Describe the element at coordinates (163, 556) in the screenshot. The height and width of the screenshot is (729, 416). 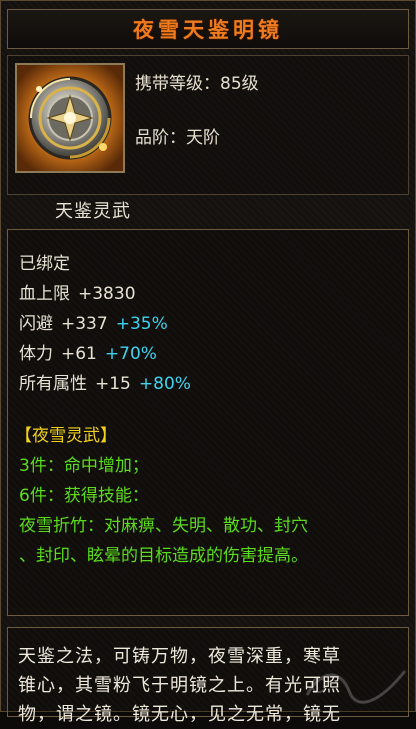
I see `set-skill-line-2: 、封印、眩晕的目标造成的伤害提高。` at that location.